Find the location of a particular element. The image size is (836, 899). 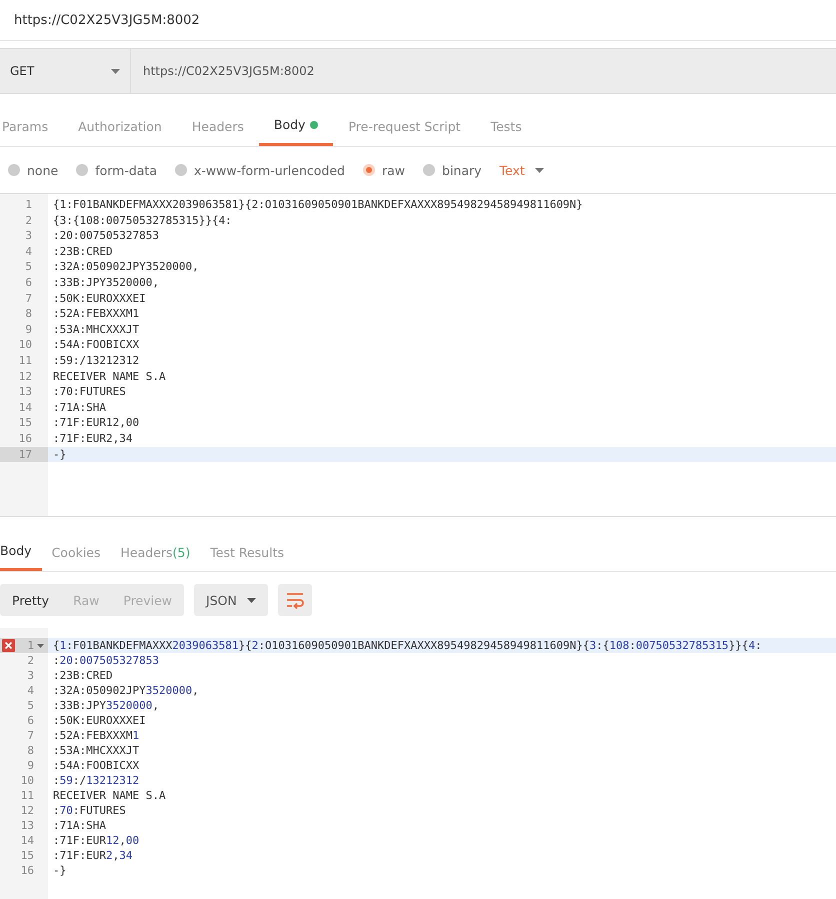

format-dropdown: Text is located at coordinates (522, 170).